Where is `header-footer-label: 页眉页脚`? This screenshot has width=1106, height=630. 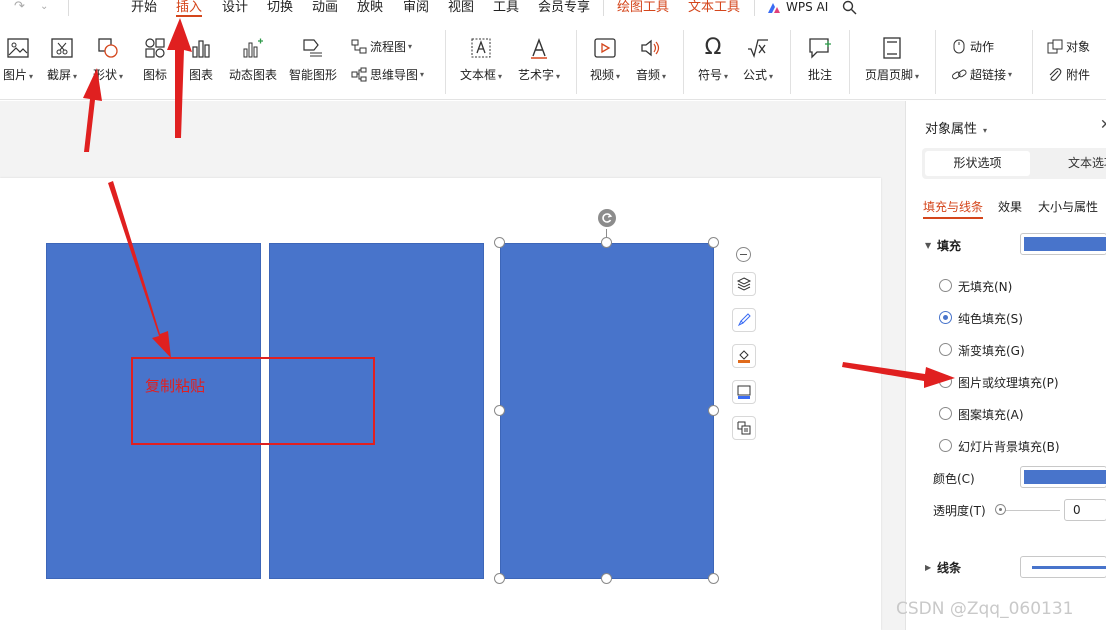 header-footer-label: 页眉页脚 is located at coordinates (888, 75).